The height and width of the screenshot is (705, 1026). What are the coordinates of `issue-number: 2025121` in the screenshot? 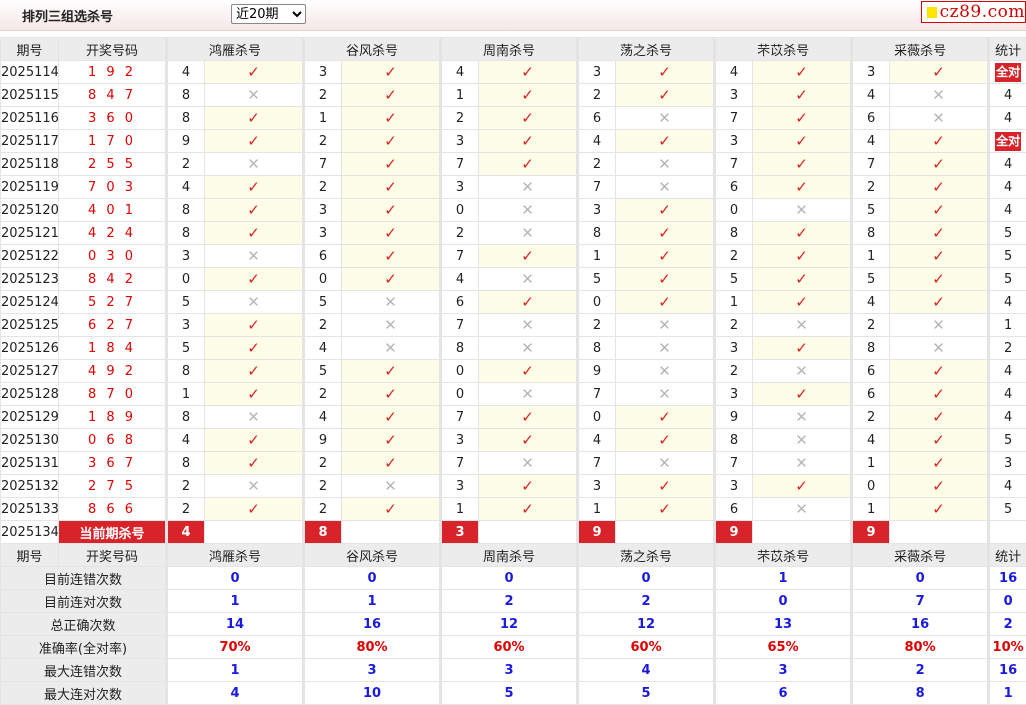 It's located at (30, 233).